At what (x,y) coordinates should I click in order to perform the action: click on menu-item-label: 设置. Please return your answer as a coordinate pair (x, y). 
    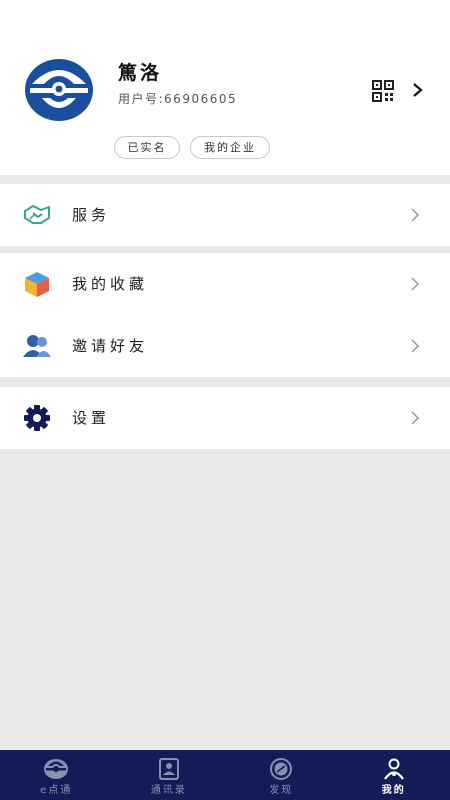
    Looking at the image, I should click on (91, 418).